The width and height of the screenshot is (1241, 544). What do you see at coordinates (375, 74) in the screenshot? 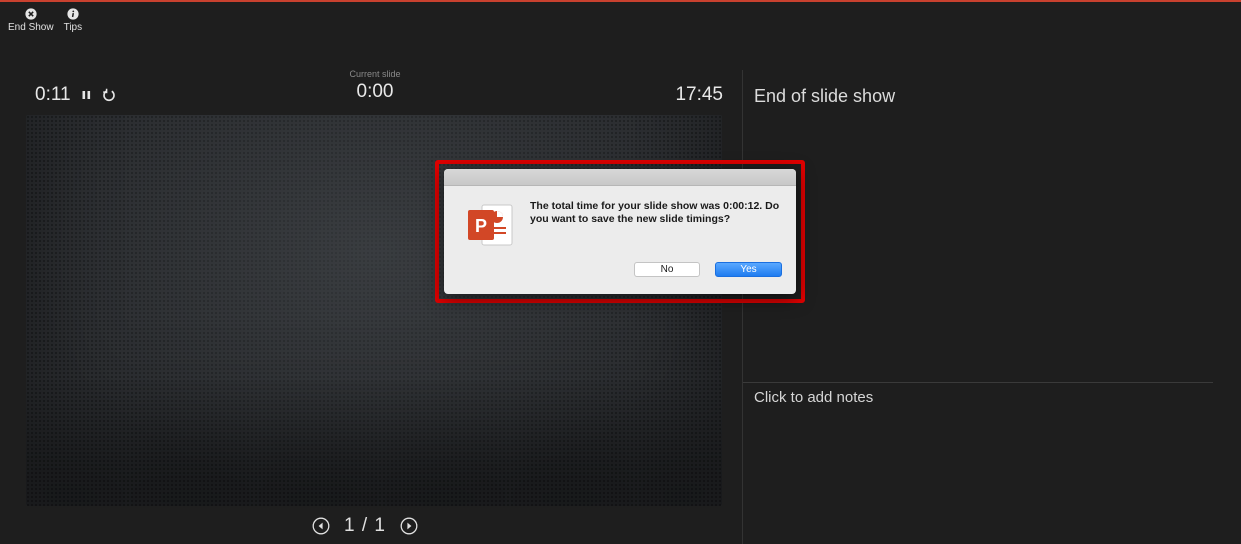
I see `current-slide-label: Current slide` at bounding box center [375, 74].